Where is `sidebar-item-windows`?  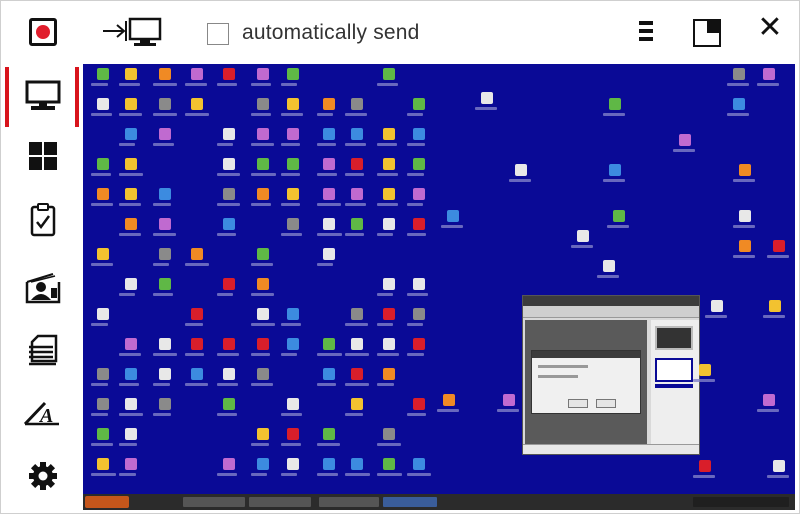 sidebar-item-windows is located at coordinates (43, 156).